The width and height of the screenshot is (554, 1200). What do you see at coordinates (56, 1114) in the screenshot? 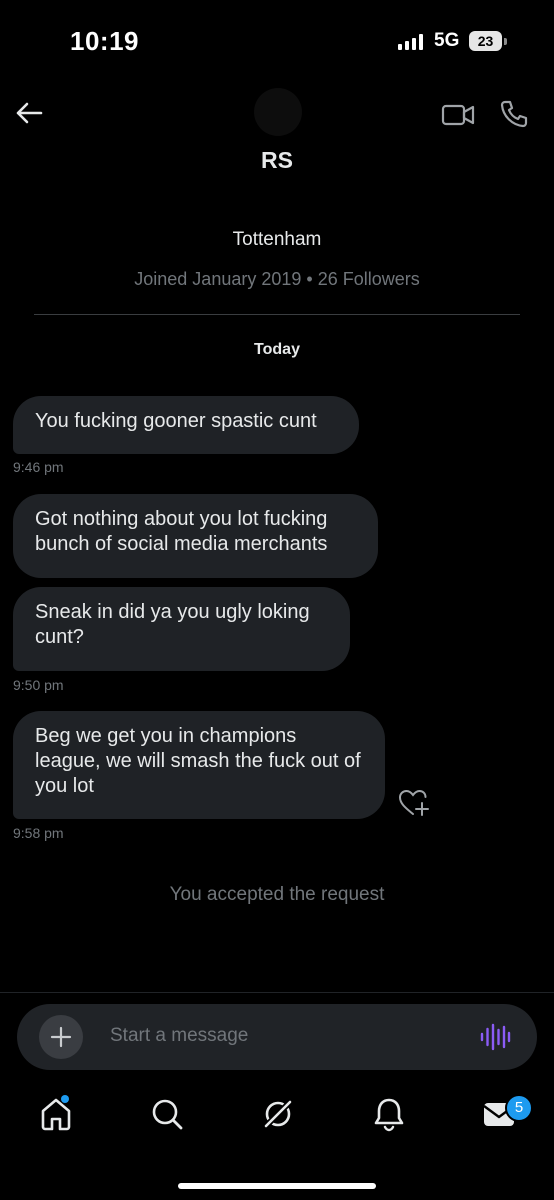
I see `home-icon` at bounding box center [56, 1114].